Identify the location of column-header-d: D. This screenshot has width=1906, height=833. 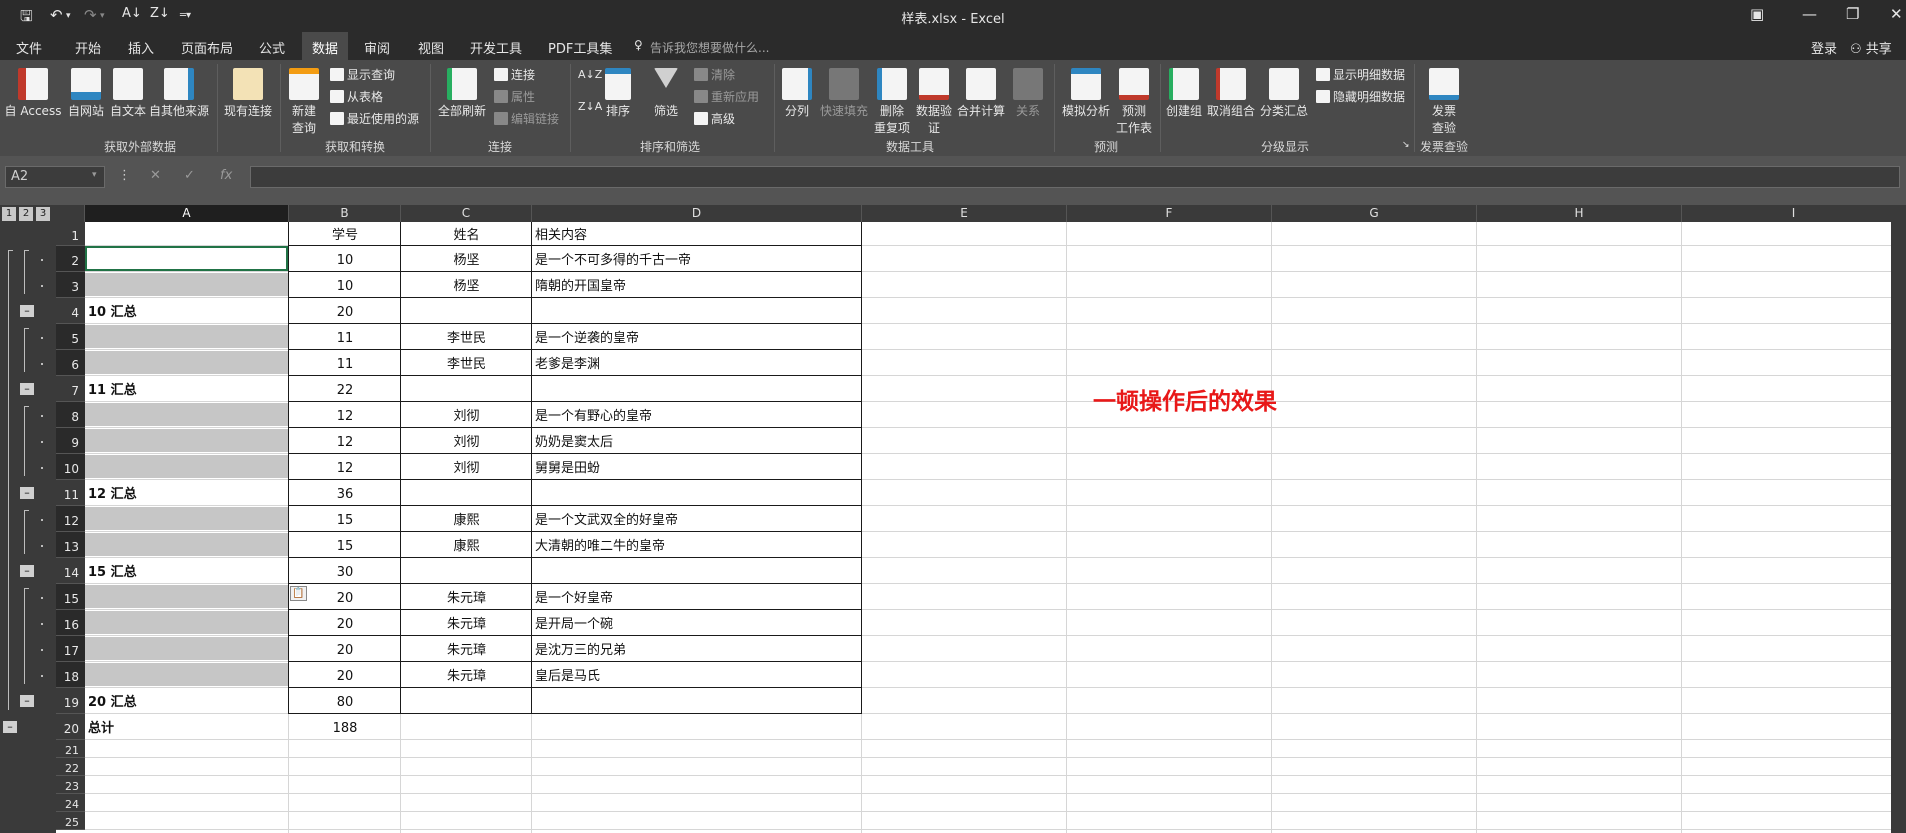
(697, 213).